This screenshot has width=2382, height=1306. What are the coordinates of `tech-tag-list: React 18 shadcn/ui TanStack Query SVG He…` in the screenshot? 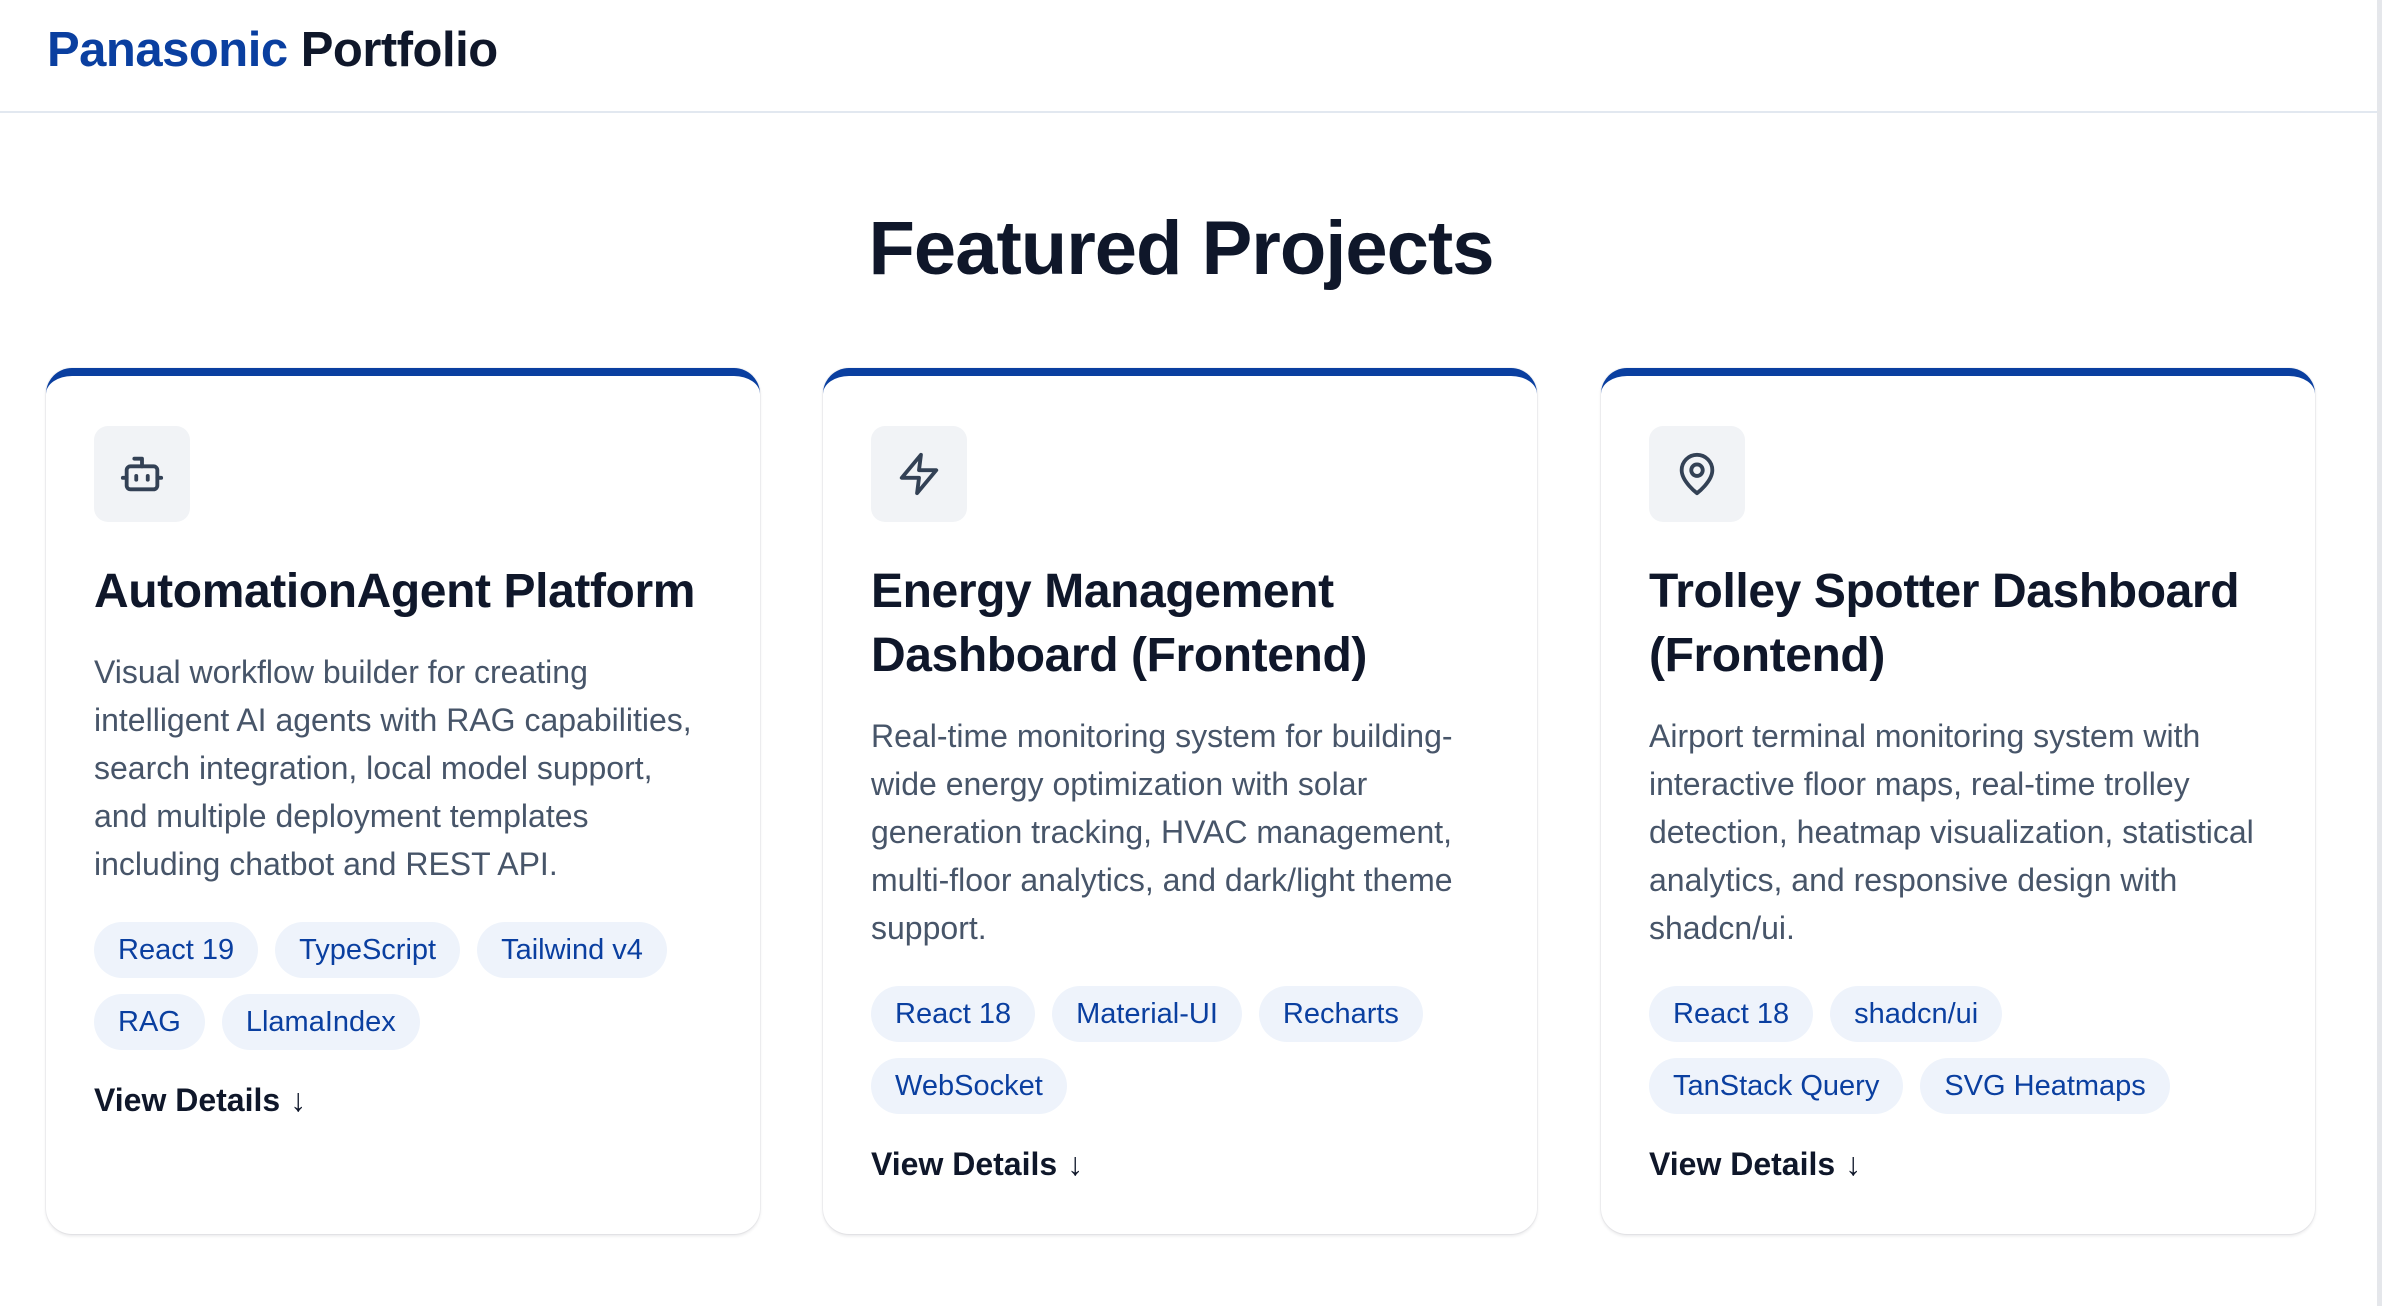 It's located at (1958, 1050).